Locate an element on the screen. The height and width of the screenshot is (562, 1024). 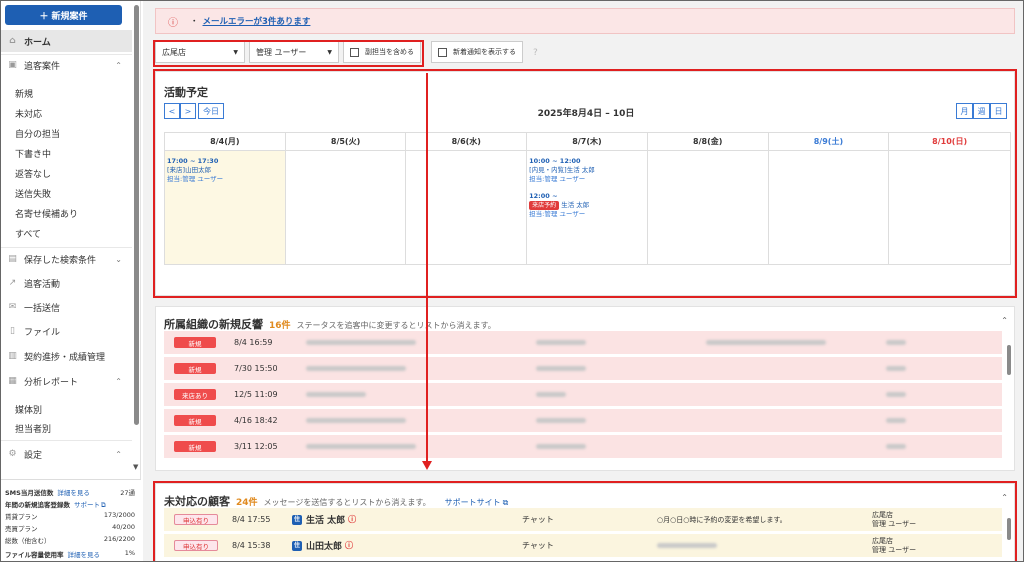
new-responses-count: 16件 is located at coordinates (280, 326).